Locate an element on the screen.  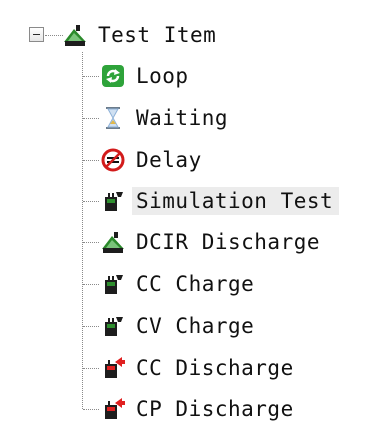
tree-node-cp-discharge: CP Discharge is located at coordinates (197, 409).